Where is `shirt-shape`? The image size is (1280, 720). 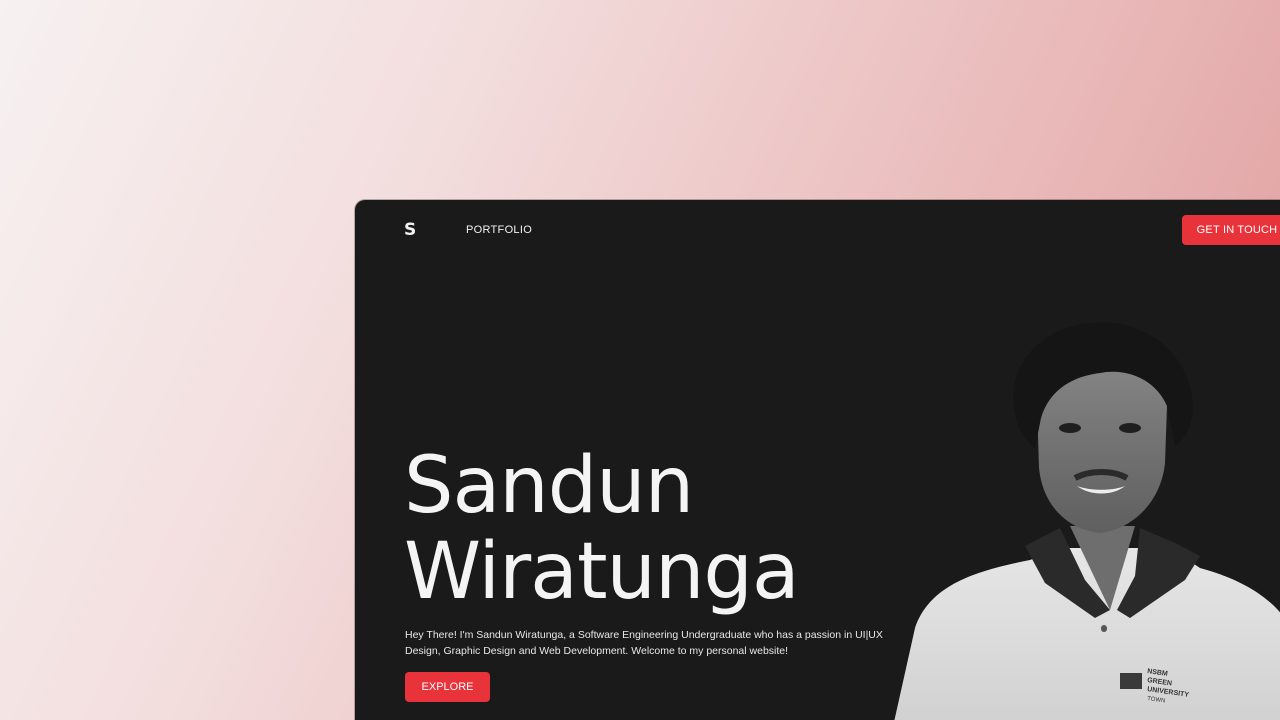 shirt-shape is located at coordinates (1087, 634).